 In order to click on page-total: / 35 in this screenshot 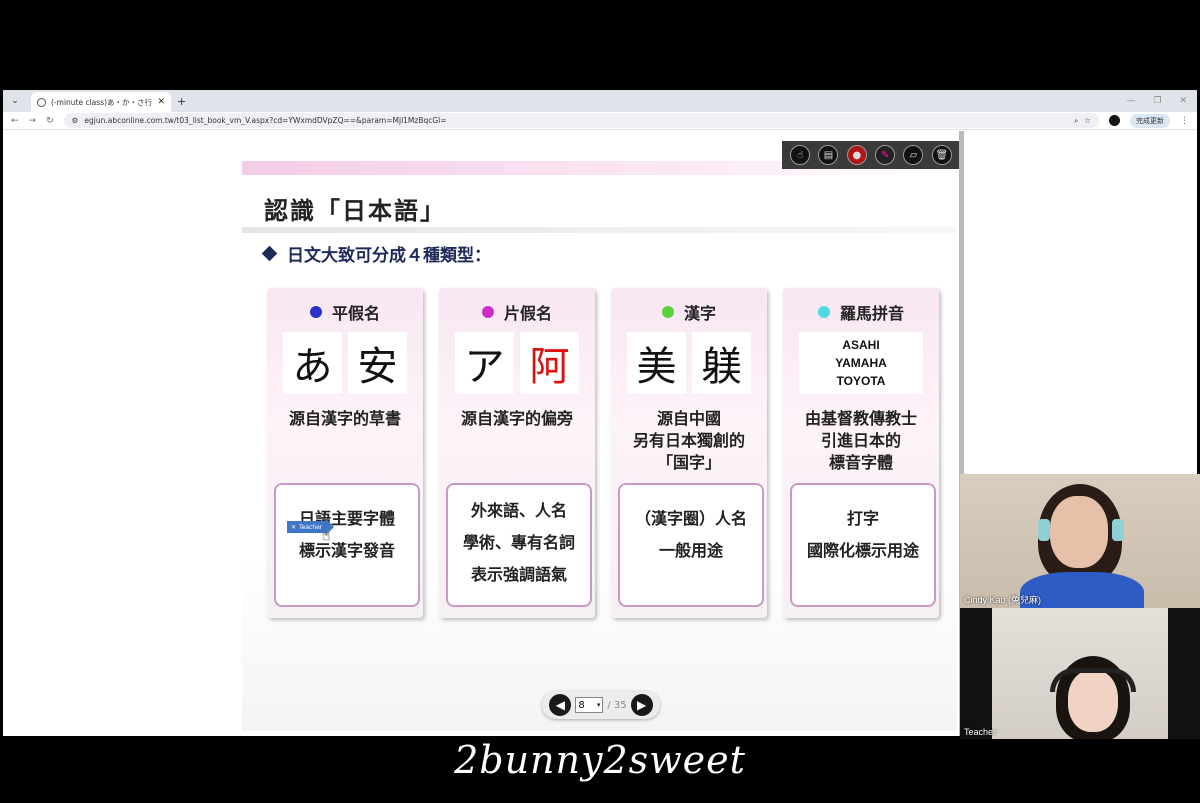, I will do `click(617, 705)`.